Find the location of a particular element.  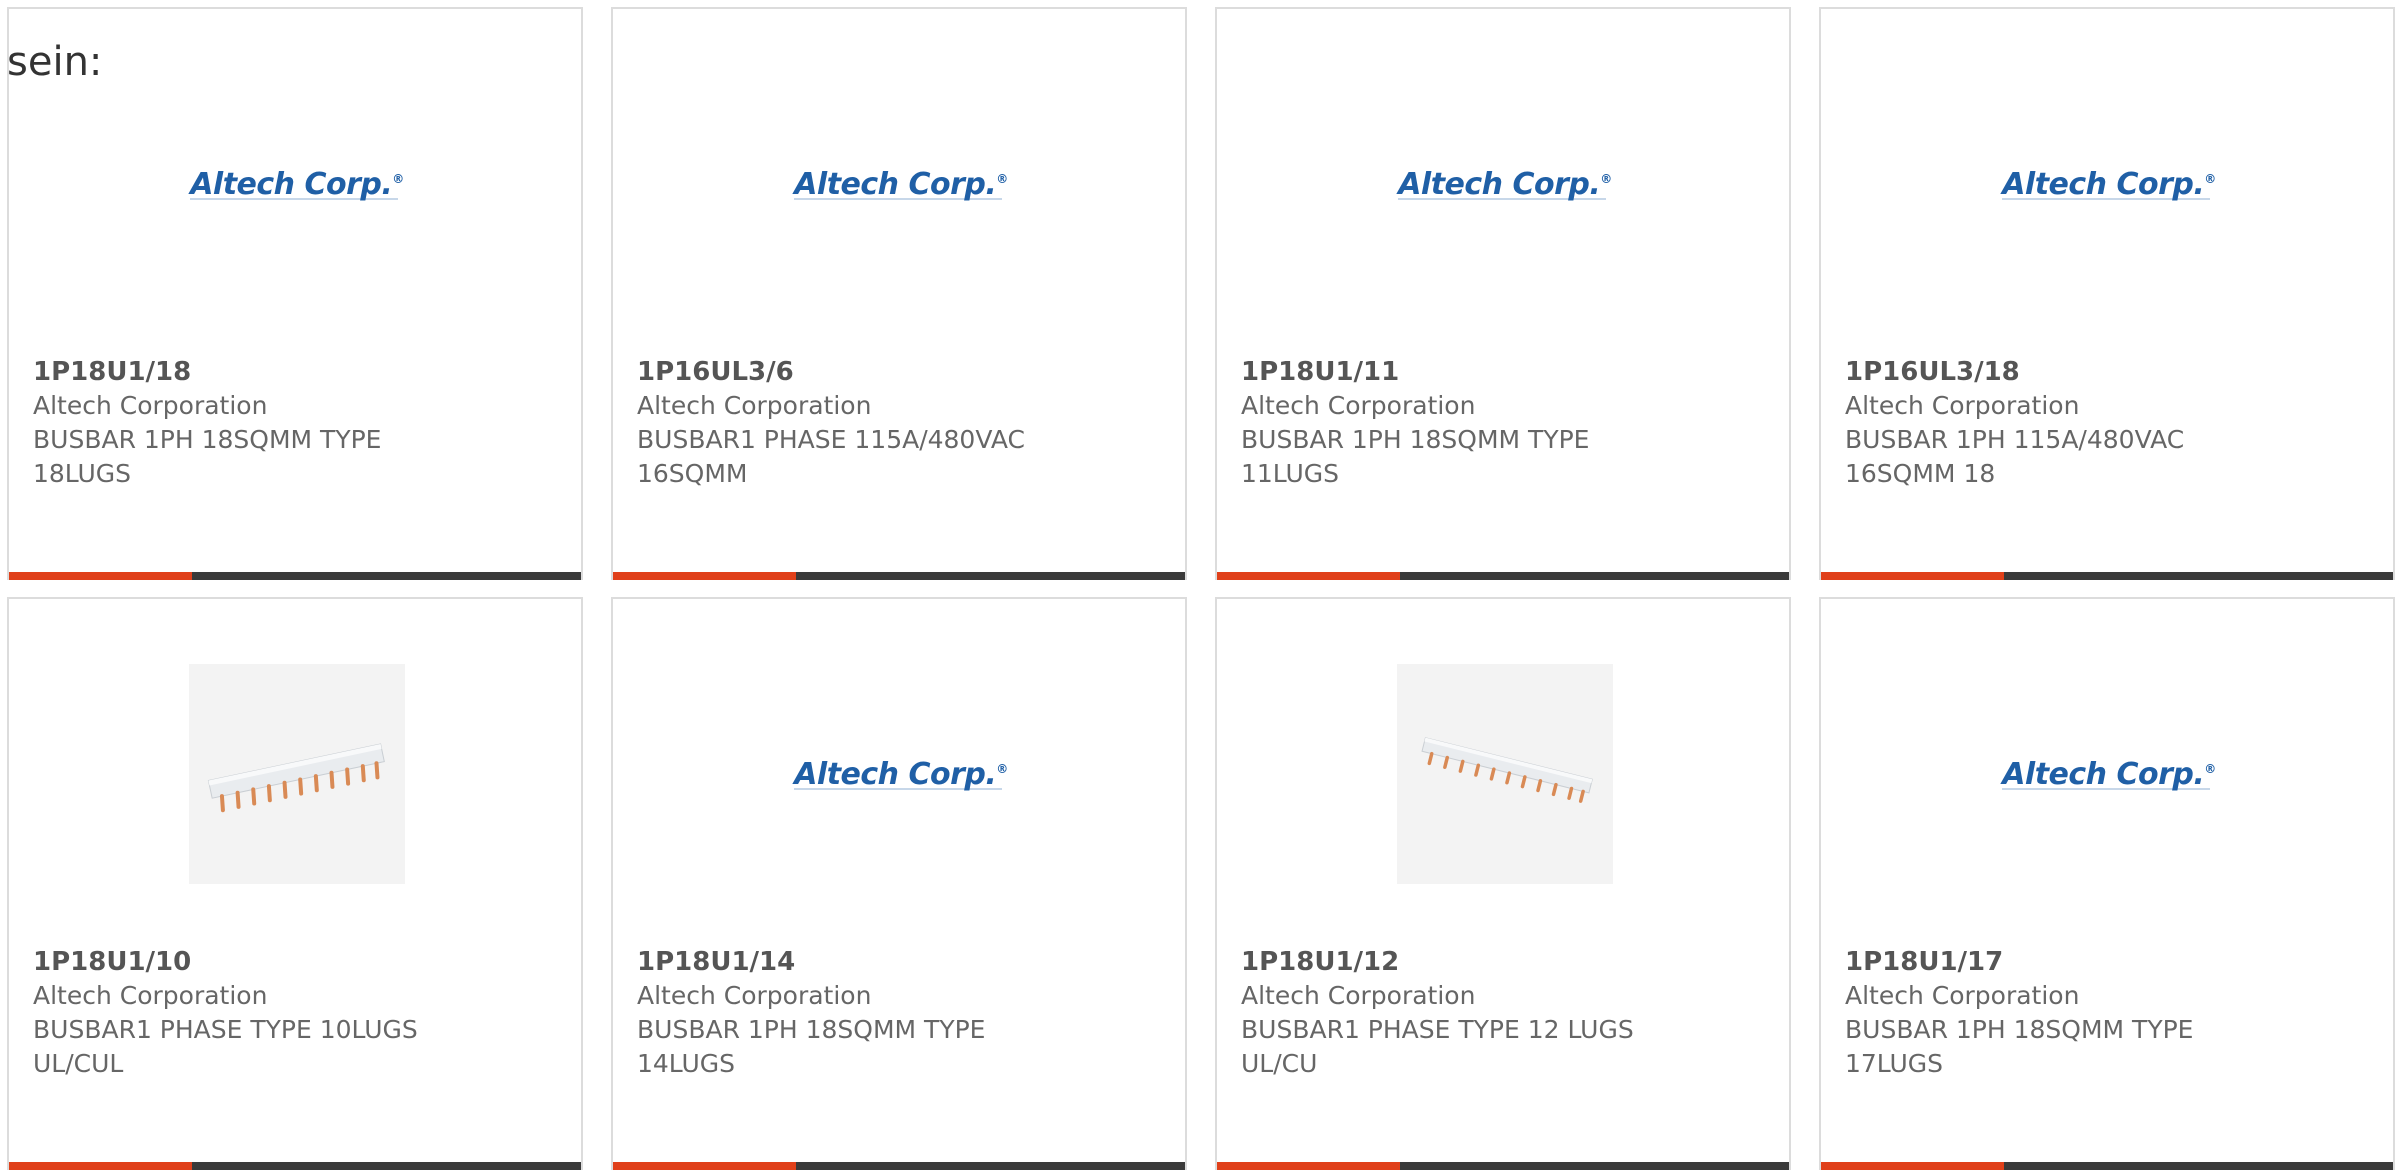

description-line: BUSBAR1 PHASE 115A/480VAC is located at coordinates (831, 439).